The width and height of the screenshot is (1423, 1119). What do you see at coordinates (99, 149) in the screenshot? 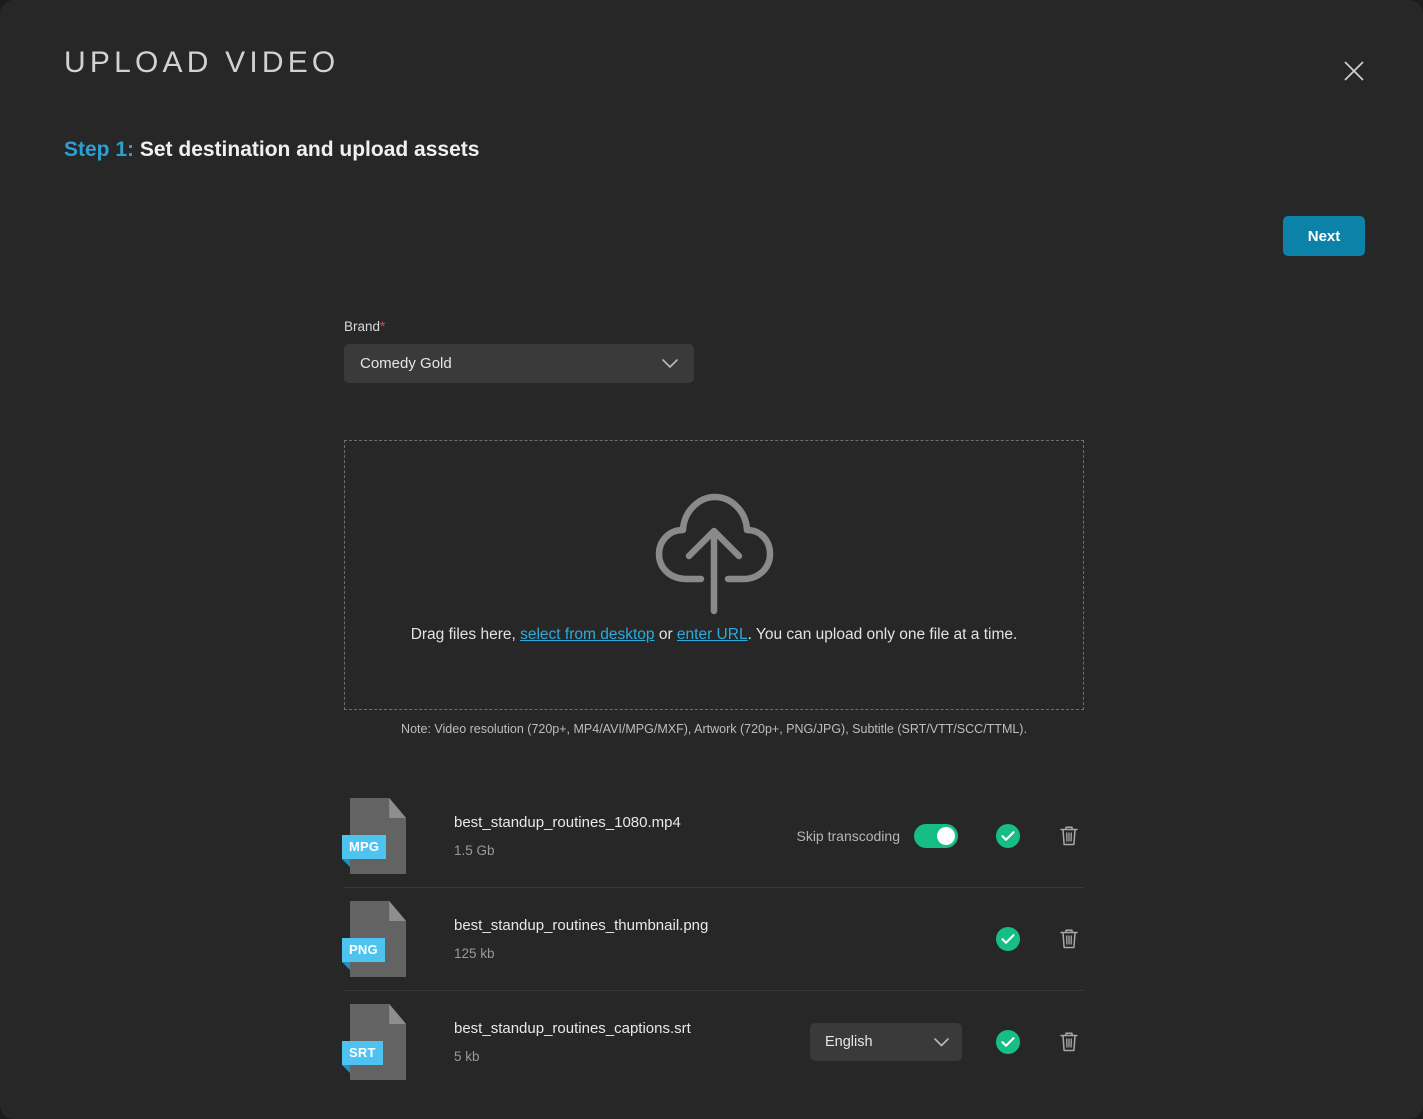
I see `step-label: Step 1:` at bounding box center [99, 149].